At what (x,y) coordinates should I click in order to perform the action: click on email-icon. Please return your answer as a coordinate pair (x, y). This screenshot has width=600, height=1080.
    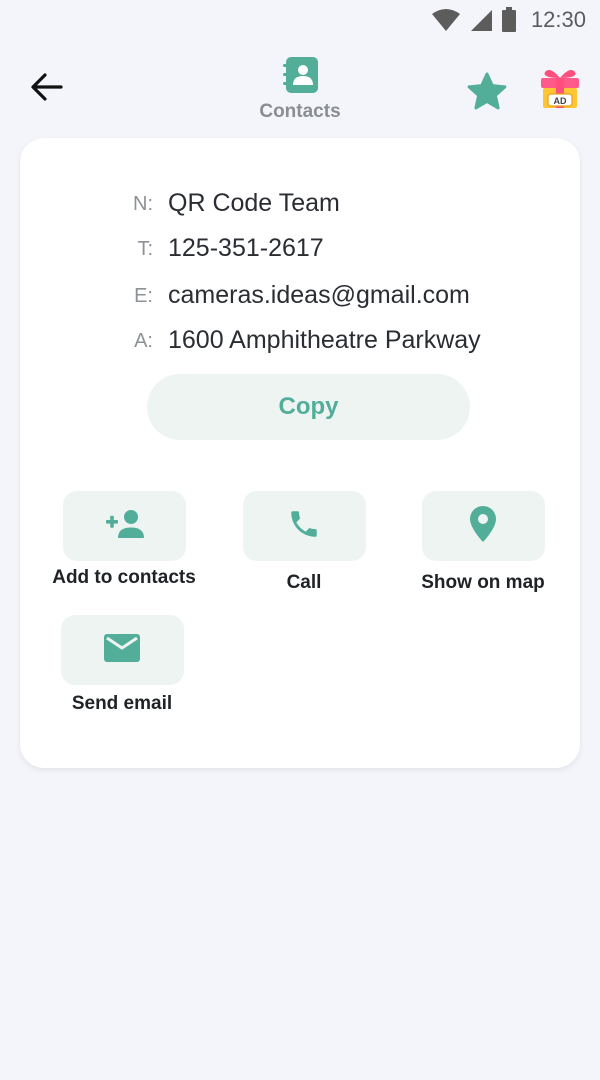
    Looking at the image, I should click on (122, 650).